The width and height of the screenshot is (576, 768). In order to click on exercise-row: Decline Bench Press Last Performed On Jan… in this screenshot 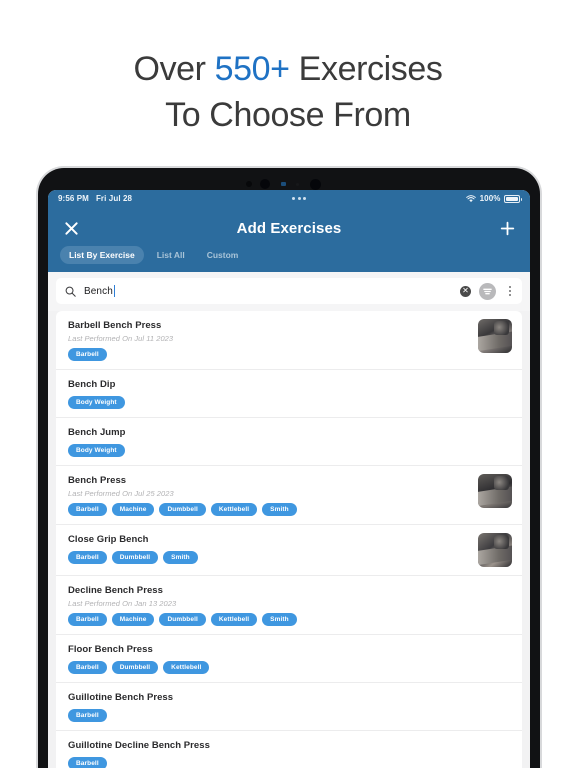, I will do `click(289, 605)`.